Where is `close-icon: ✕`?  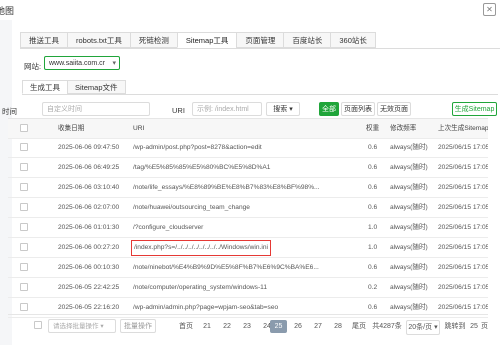 close-icon: ✕ is located at coordinates (489, 9).